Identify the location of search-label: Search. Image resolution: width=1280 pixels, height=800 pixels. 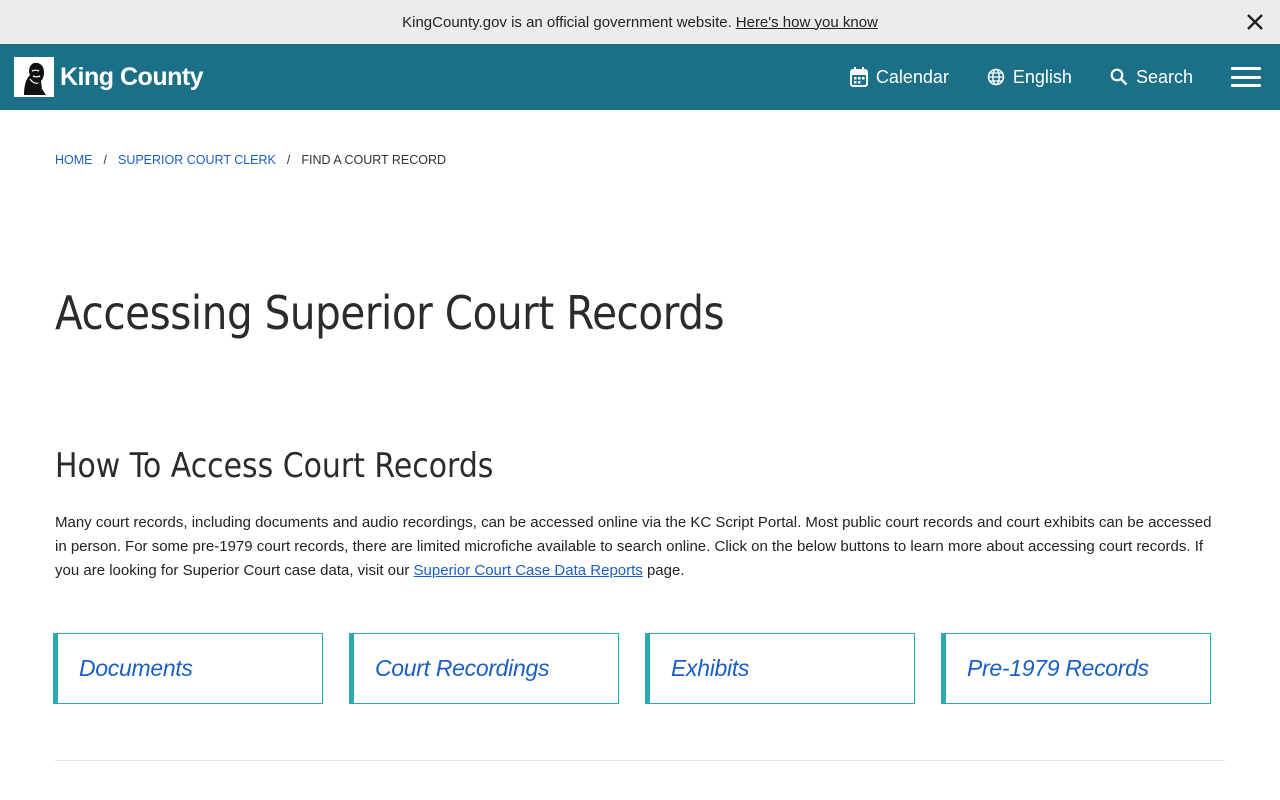
(1164, 76).